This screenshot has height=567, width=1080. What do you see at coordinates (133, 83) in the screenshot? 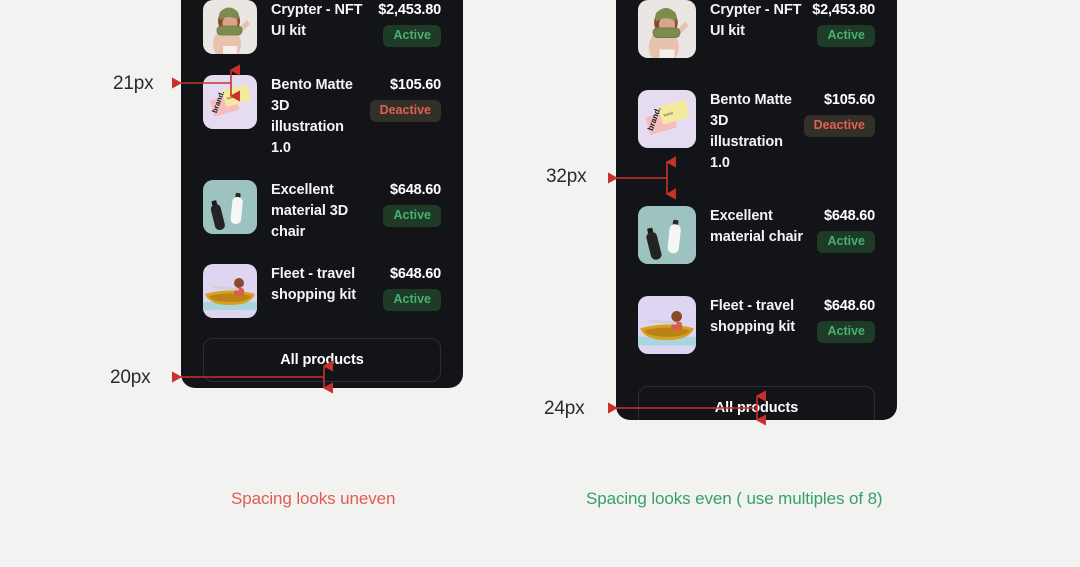
I see `annotation-label-21px: 21px` at bounding box center [133, 83].